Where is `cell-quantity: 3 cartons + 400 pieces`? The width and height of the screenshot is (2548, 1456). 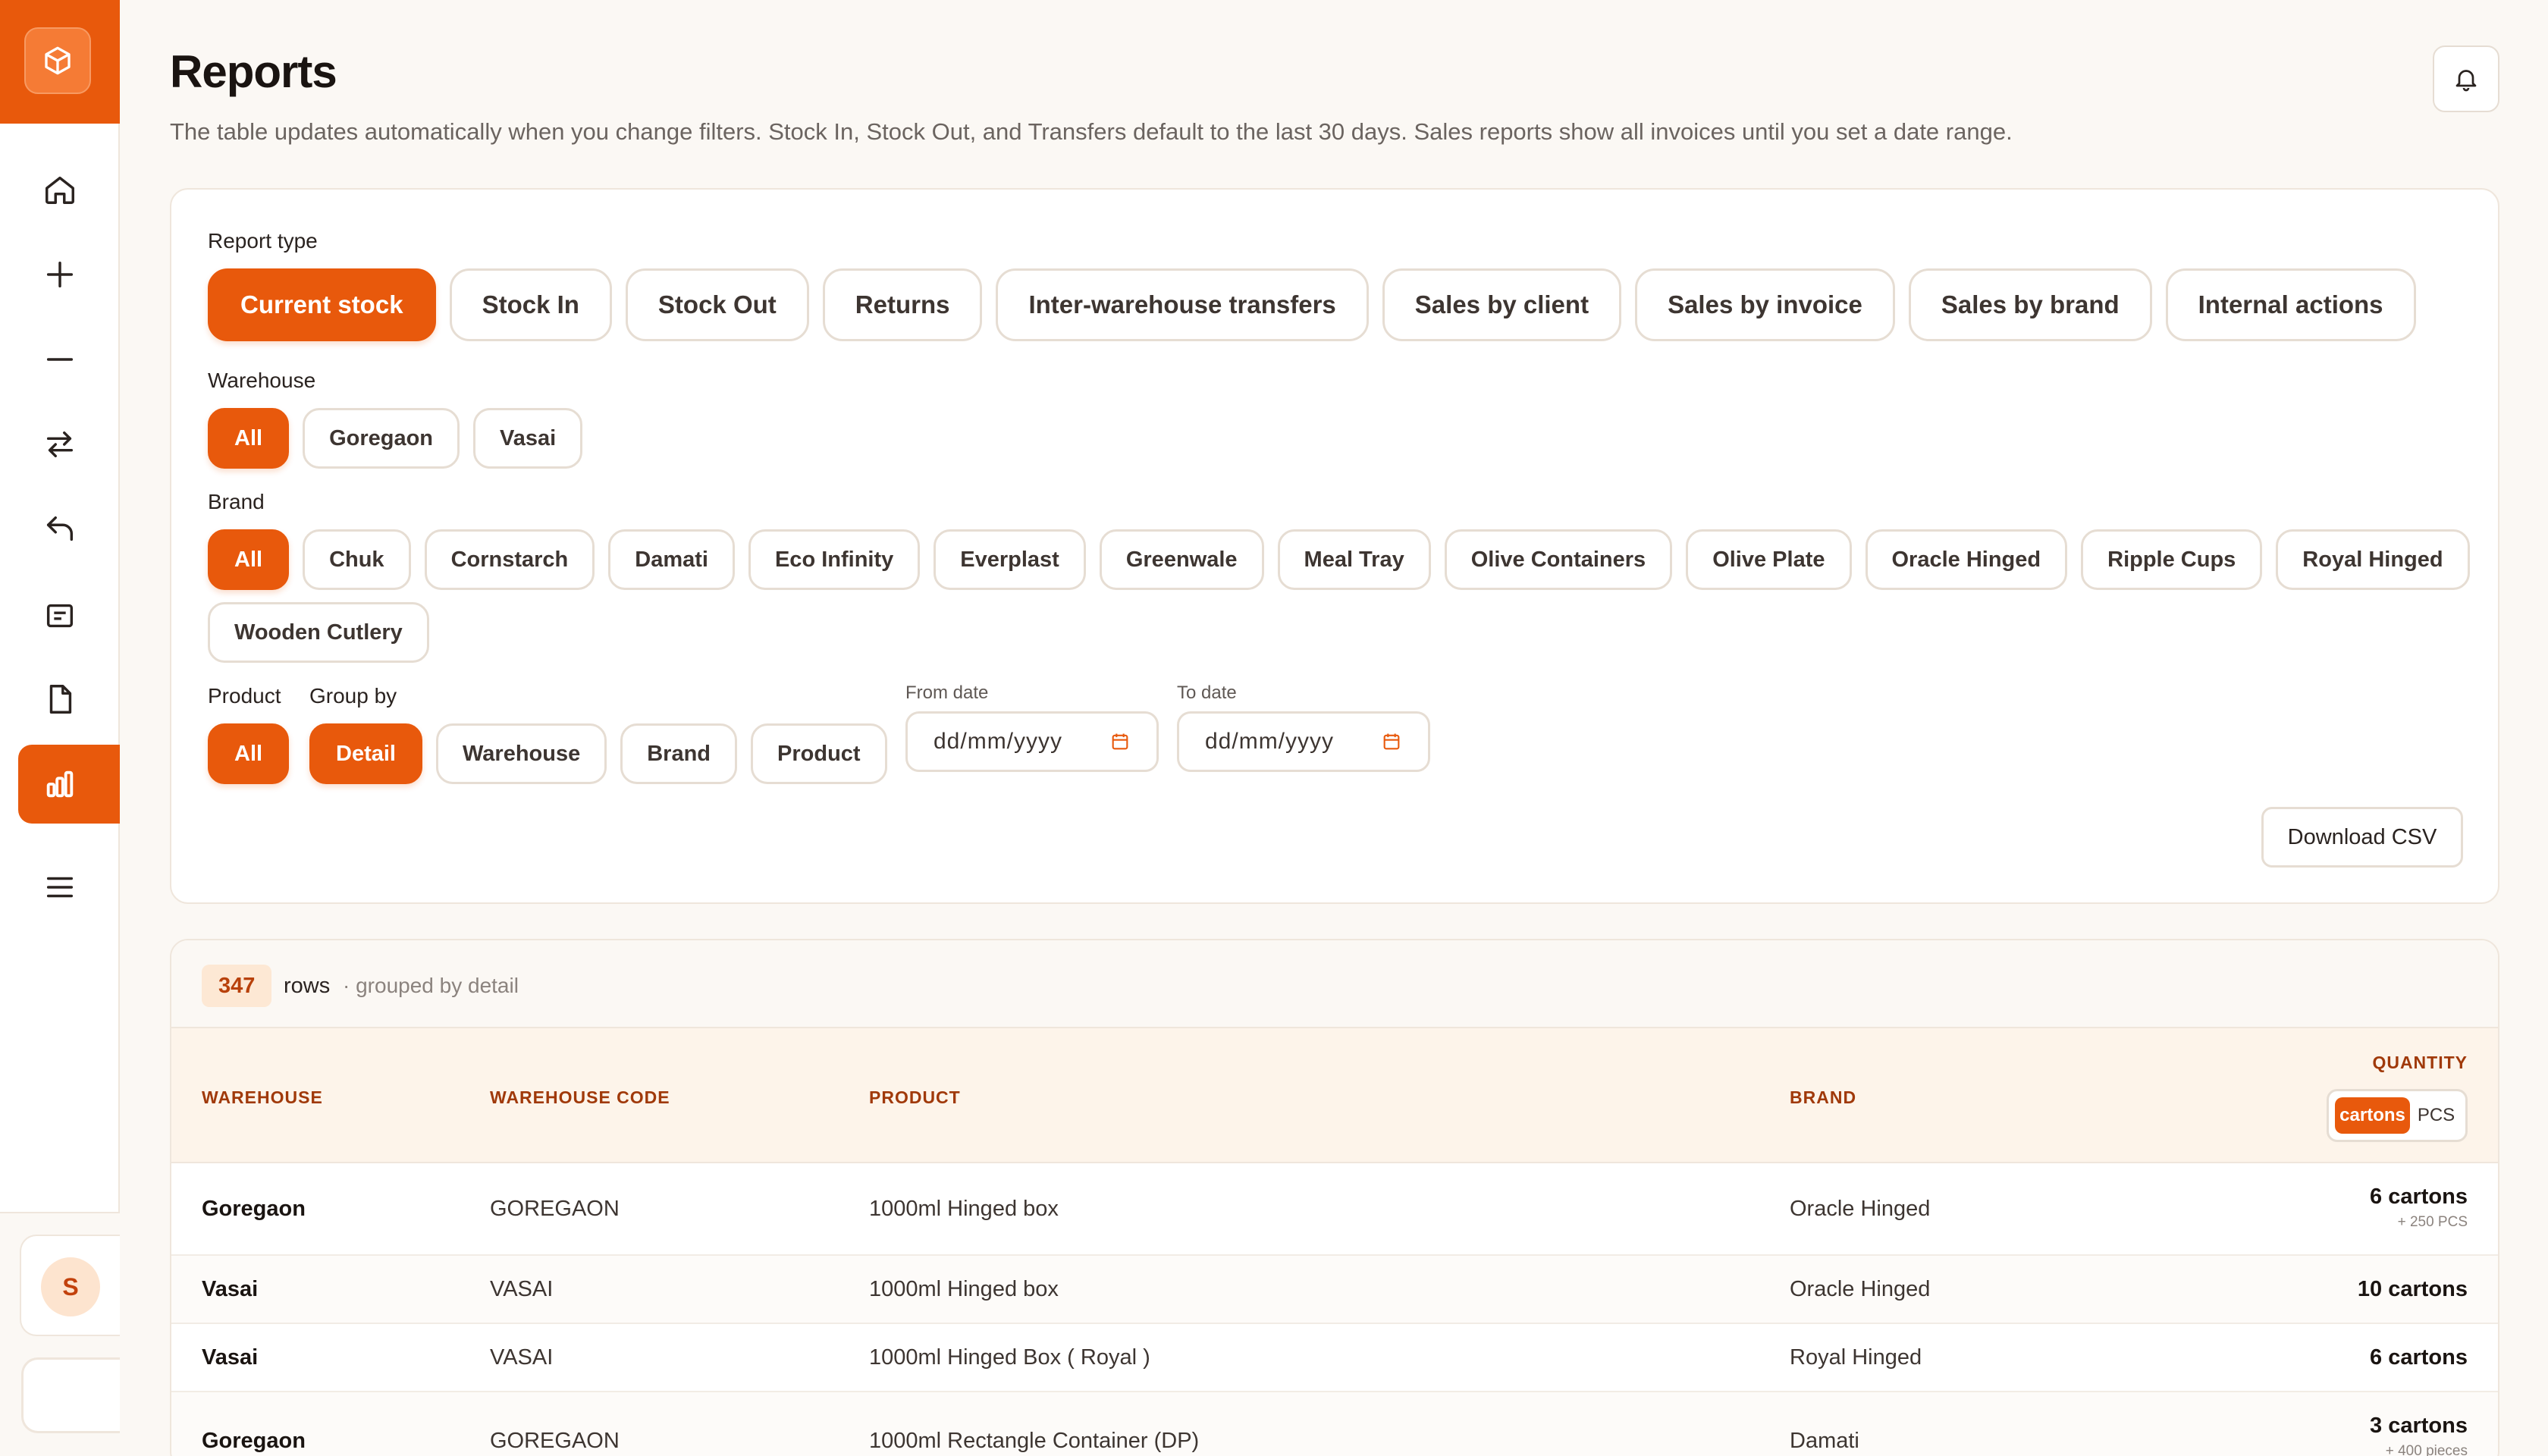 cell-quantity: 3 cartons + 400 pieces is located at coordinates (2419, 1435).